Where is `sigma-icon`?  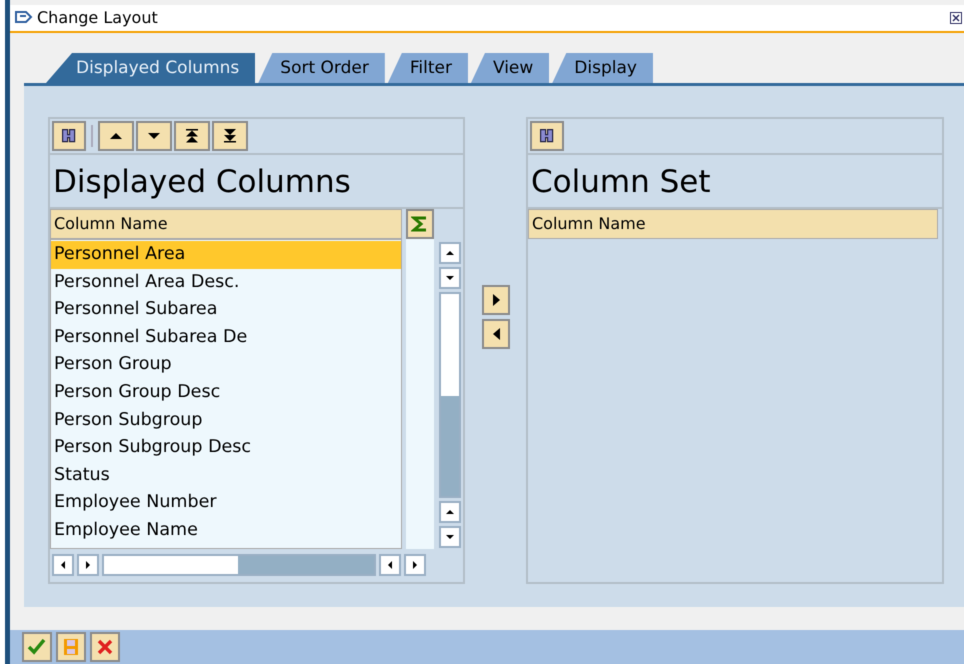 sigma-icon is located at coordinates (420, 224).